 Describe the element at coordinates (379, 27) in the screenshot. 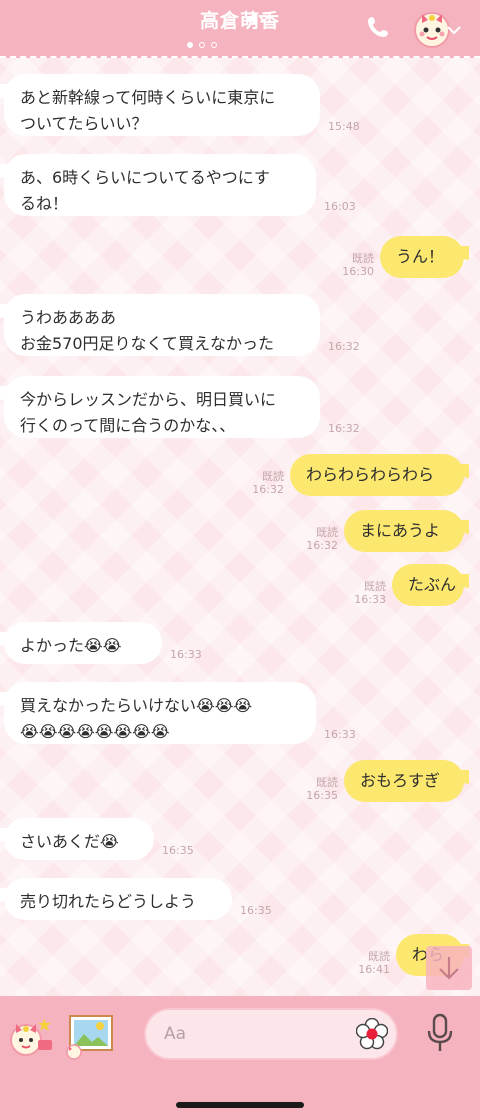

I see `phone-icon` at that location.